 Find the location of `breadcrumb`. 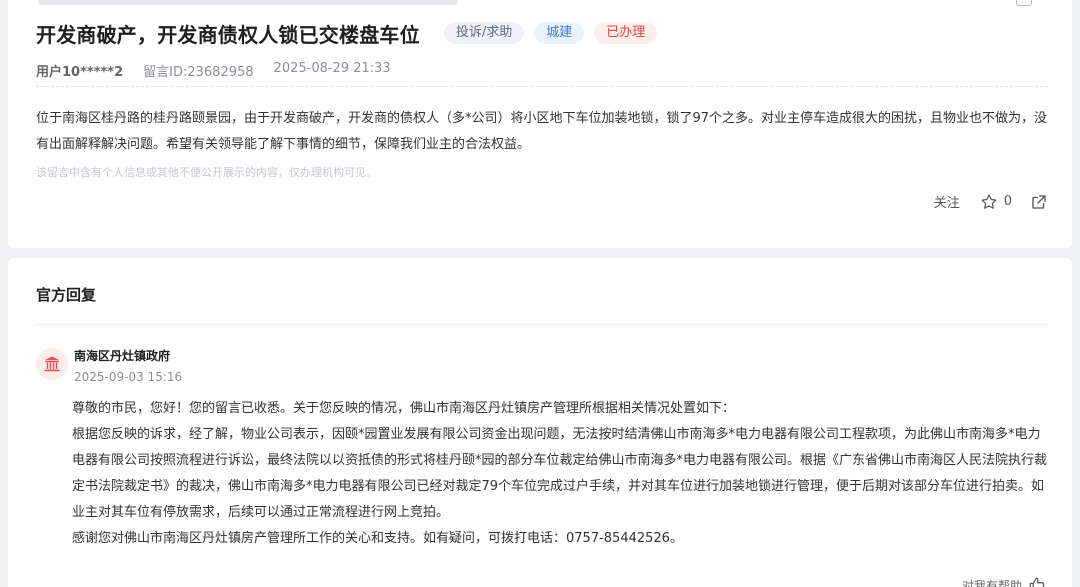

breadcrumb is located at coordinates (248, 2).